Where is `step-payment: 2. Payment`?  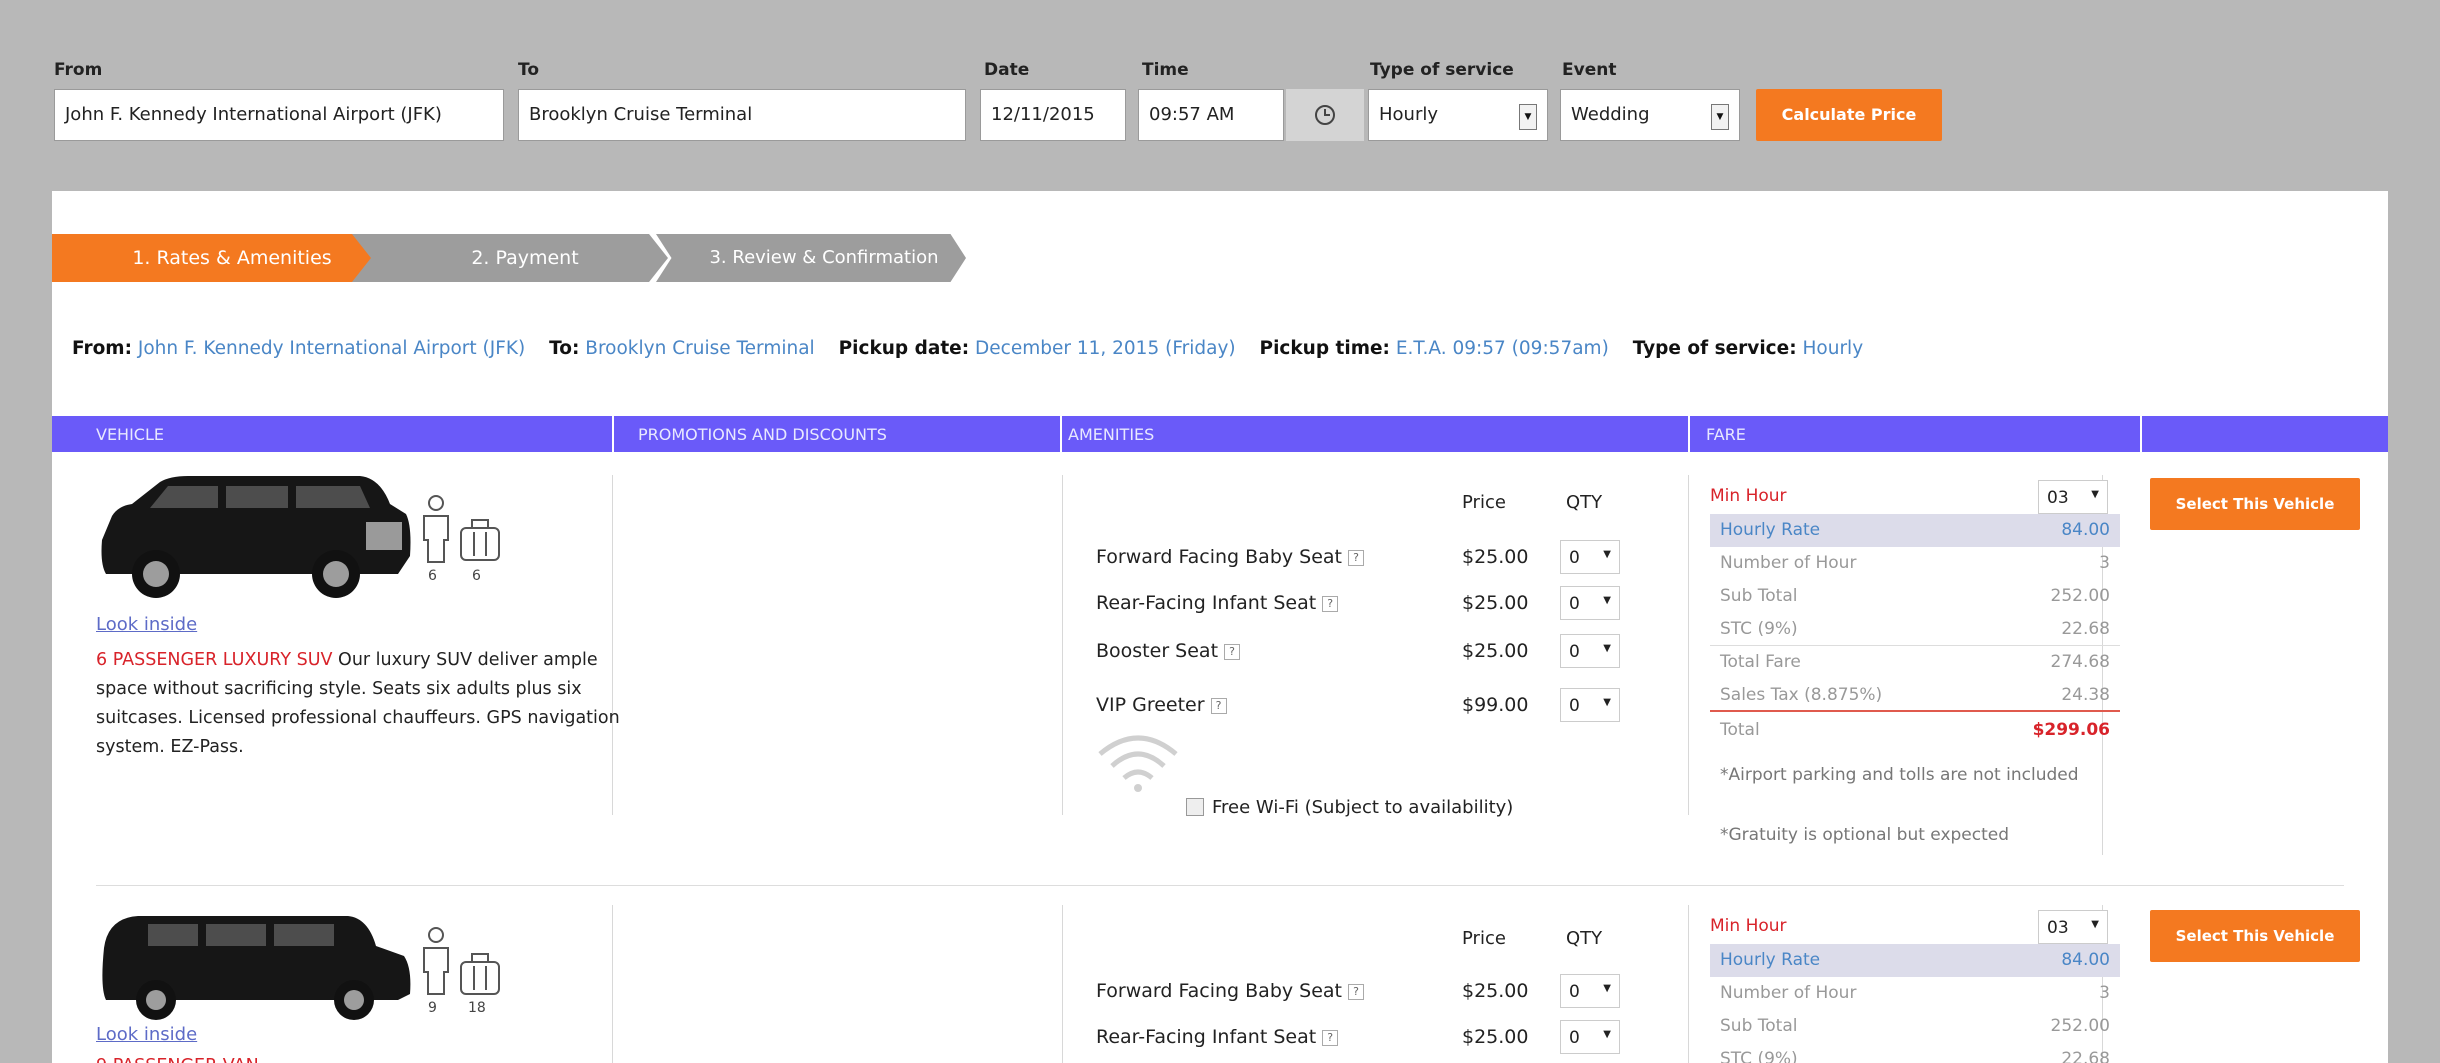 step-payment: 2. Payment is located at coordinates (510, 258).